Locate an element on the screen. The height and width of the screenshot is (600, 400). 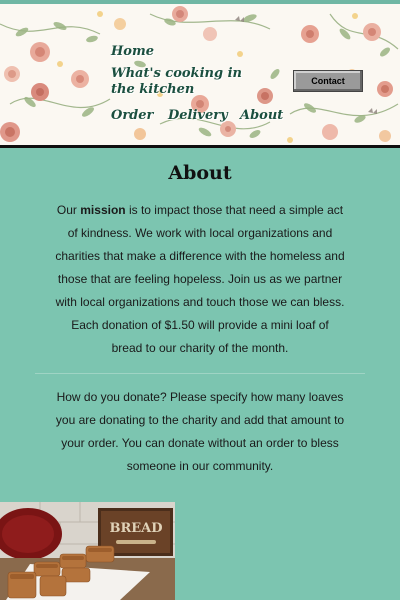
contact-button: Contact is located at coordinates (328, 81).